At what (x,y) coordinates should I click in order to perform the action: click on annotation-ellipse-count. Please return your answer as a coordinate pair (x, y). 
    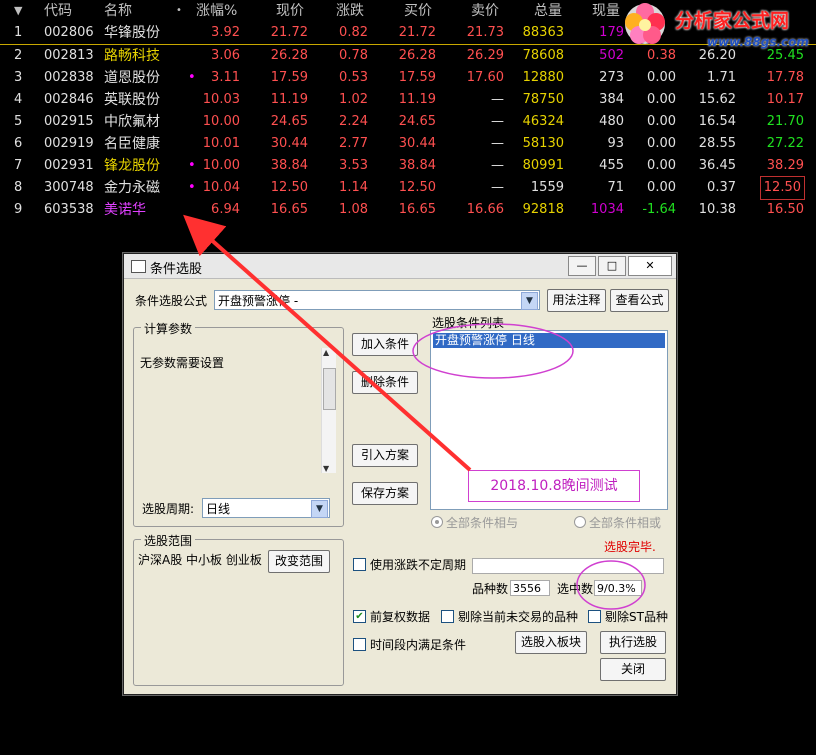
    Looking at the image, I should click on (611, 585).